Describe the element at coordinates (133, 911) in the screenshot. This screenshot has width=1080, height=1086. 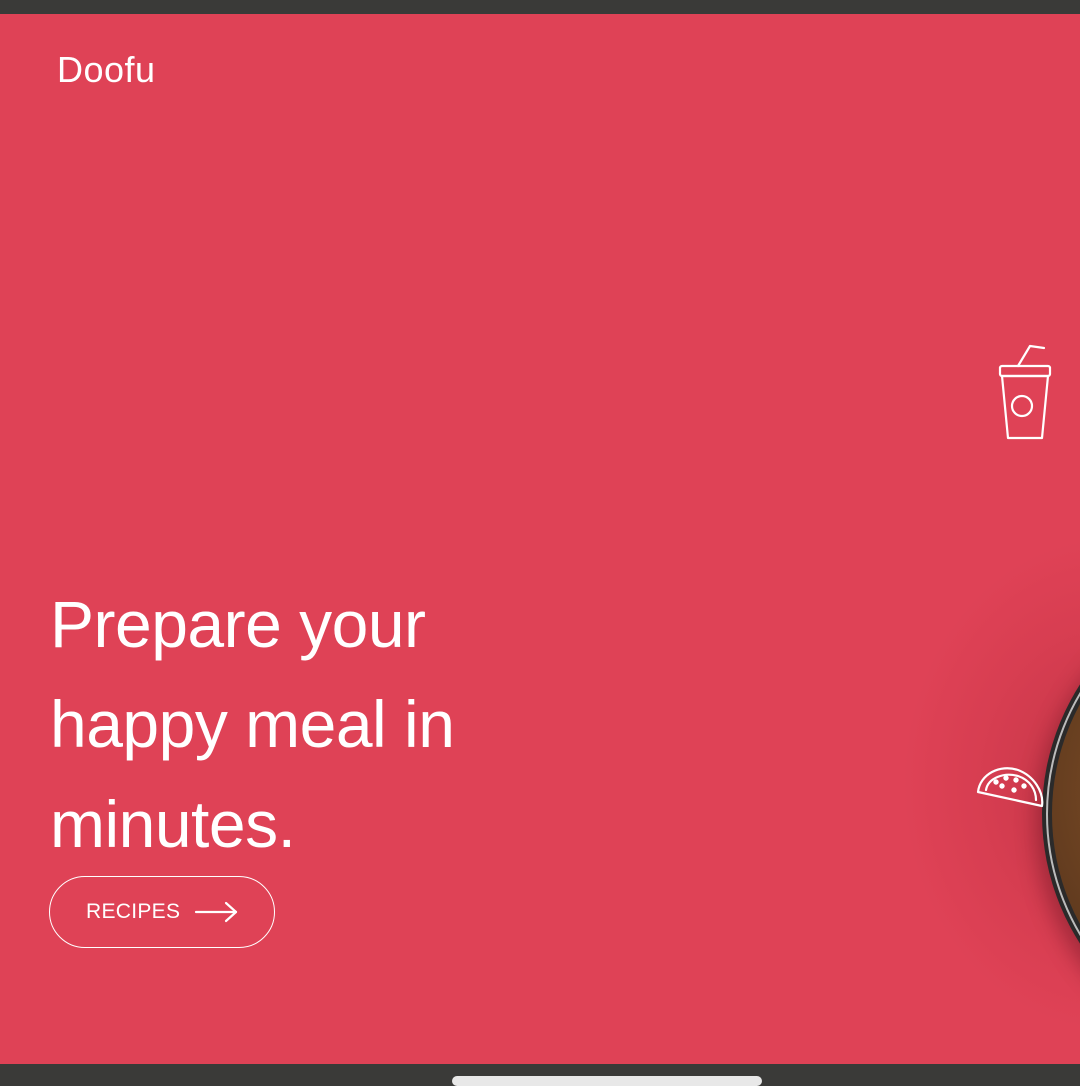
I see `recipes-button-label: RECIPES` at that location.